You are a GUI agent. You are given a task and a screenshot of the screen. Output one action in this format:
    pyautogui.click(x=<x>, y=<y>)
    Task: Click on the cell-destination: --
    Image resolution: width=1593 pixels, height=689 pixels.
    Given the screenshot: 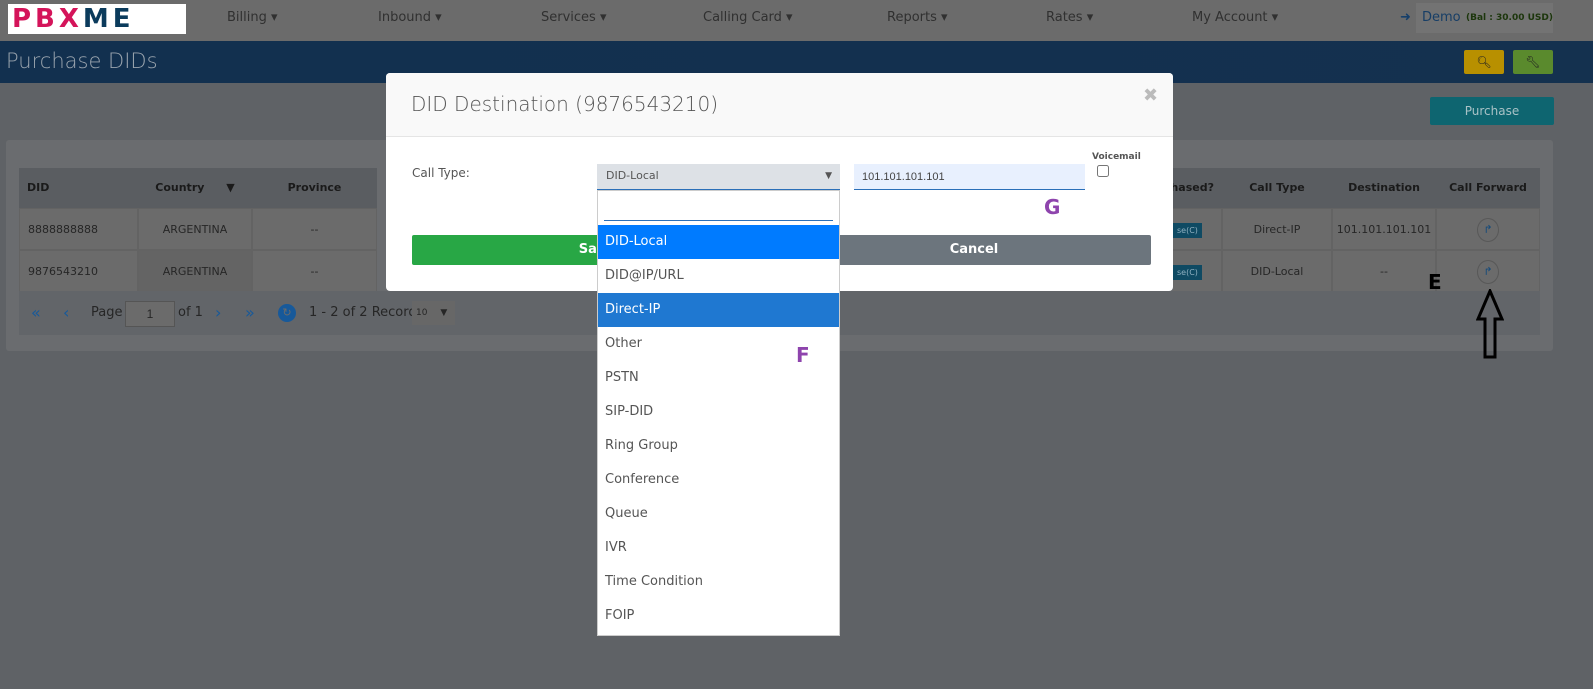 What is the action you would take?
    pyautogui.click(x=1384, y=271)
    